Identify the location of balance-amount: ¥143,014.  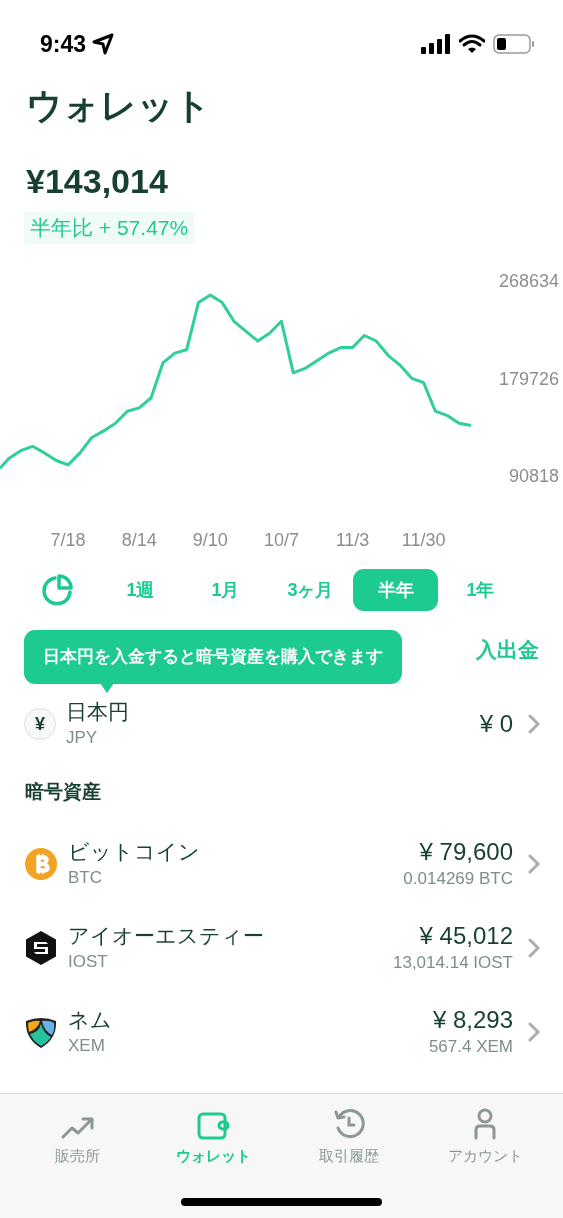
(97, 181).